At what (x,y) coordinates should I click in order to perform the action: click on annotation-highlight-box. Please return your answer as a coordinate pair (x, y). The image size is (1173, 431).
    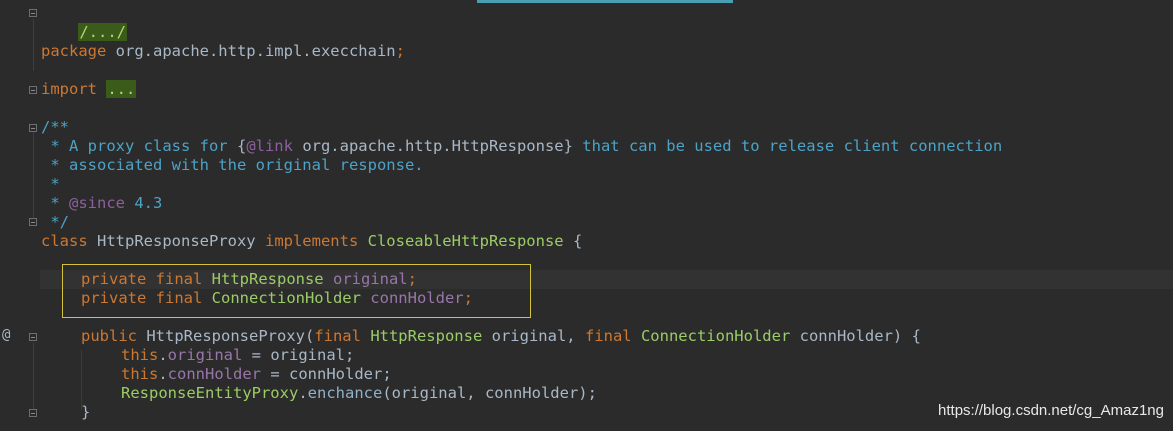
    Looking at the image, I should click on (296, 291).